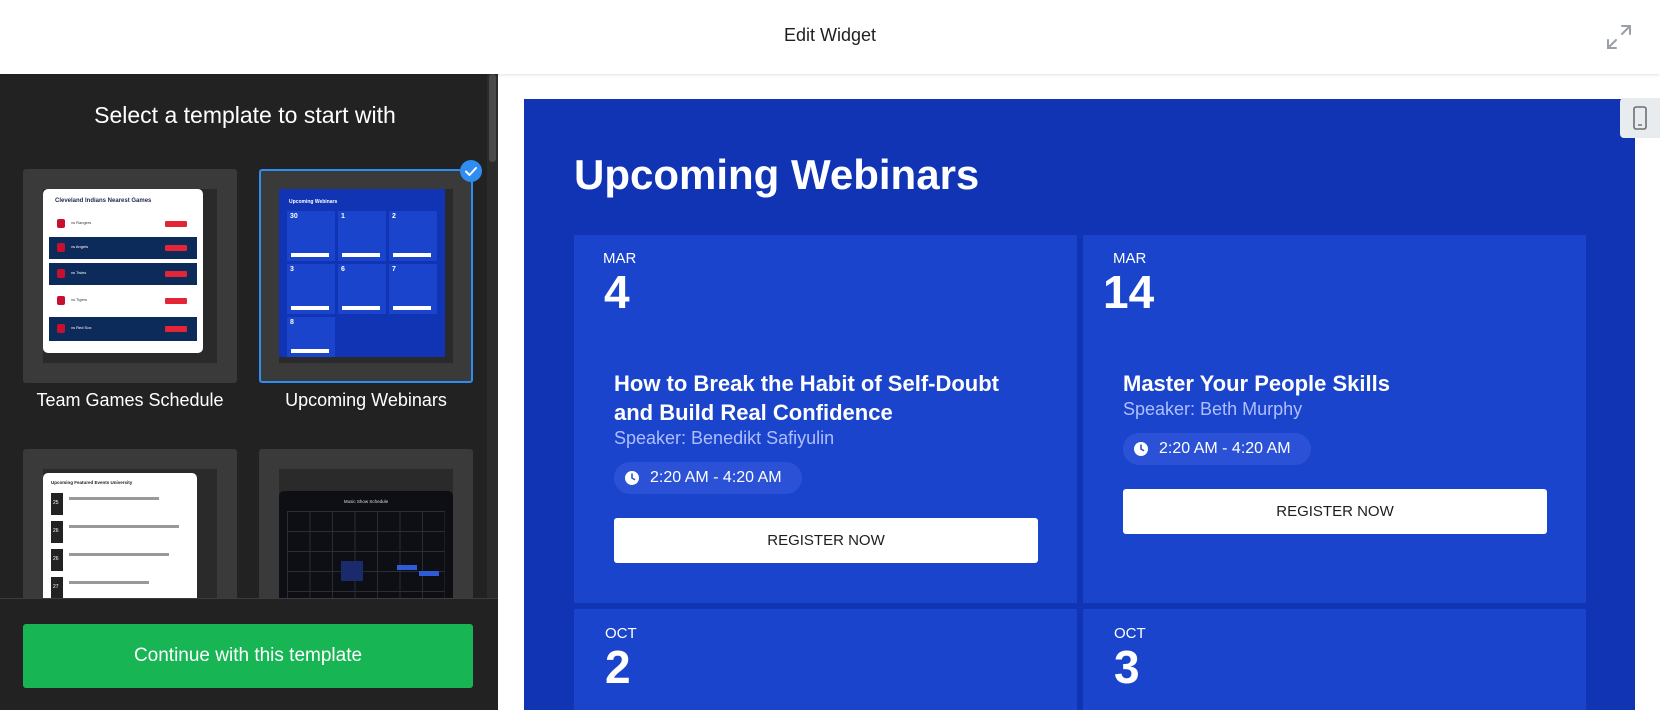 This screenshot has width=1660, height=710. What do you see at coordinates (1127, 667) in the screenshot?
I see `event-day: 3` at bounding box center [1127, 667].